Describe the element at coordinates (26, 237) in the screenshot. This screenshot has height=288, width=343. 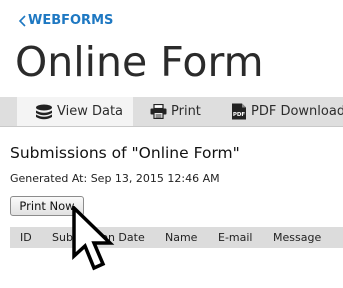
I see `column-header-id: ID` at that location.